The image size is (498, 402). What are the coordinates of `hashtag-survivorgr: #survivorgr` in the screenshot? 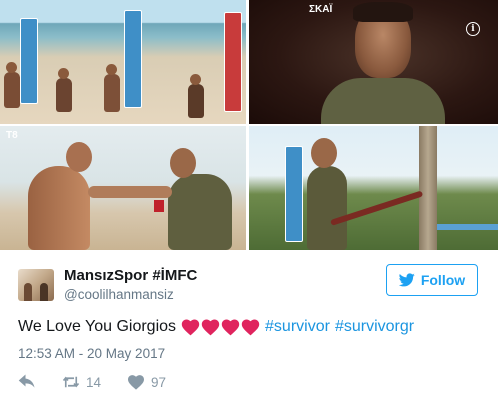 It's located at (374, 327).